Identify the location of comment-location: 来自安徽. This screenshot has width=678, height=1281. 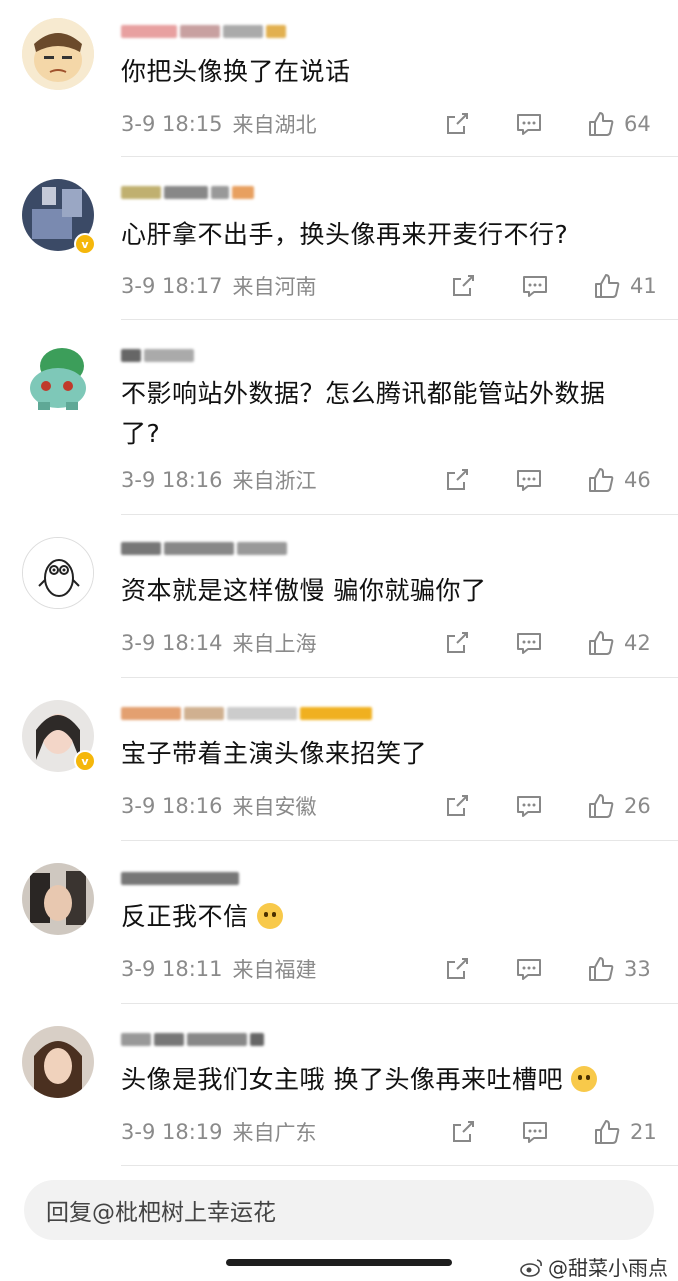
(274, 807).